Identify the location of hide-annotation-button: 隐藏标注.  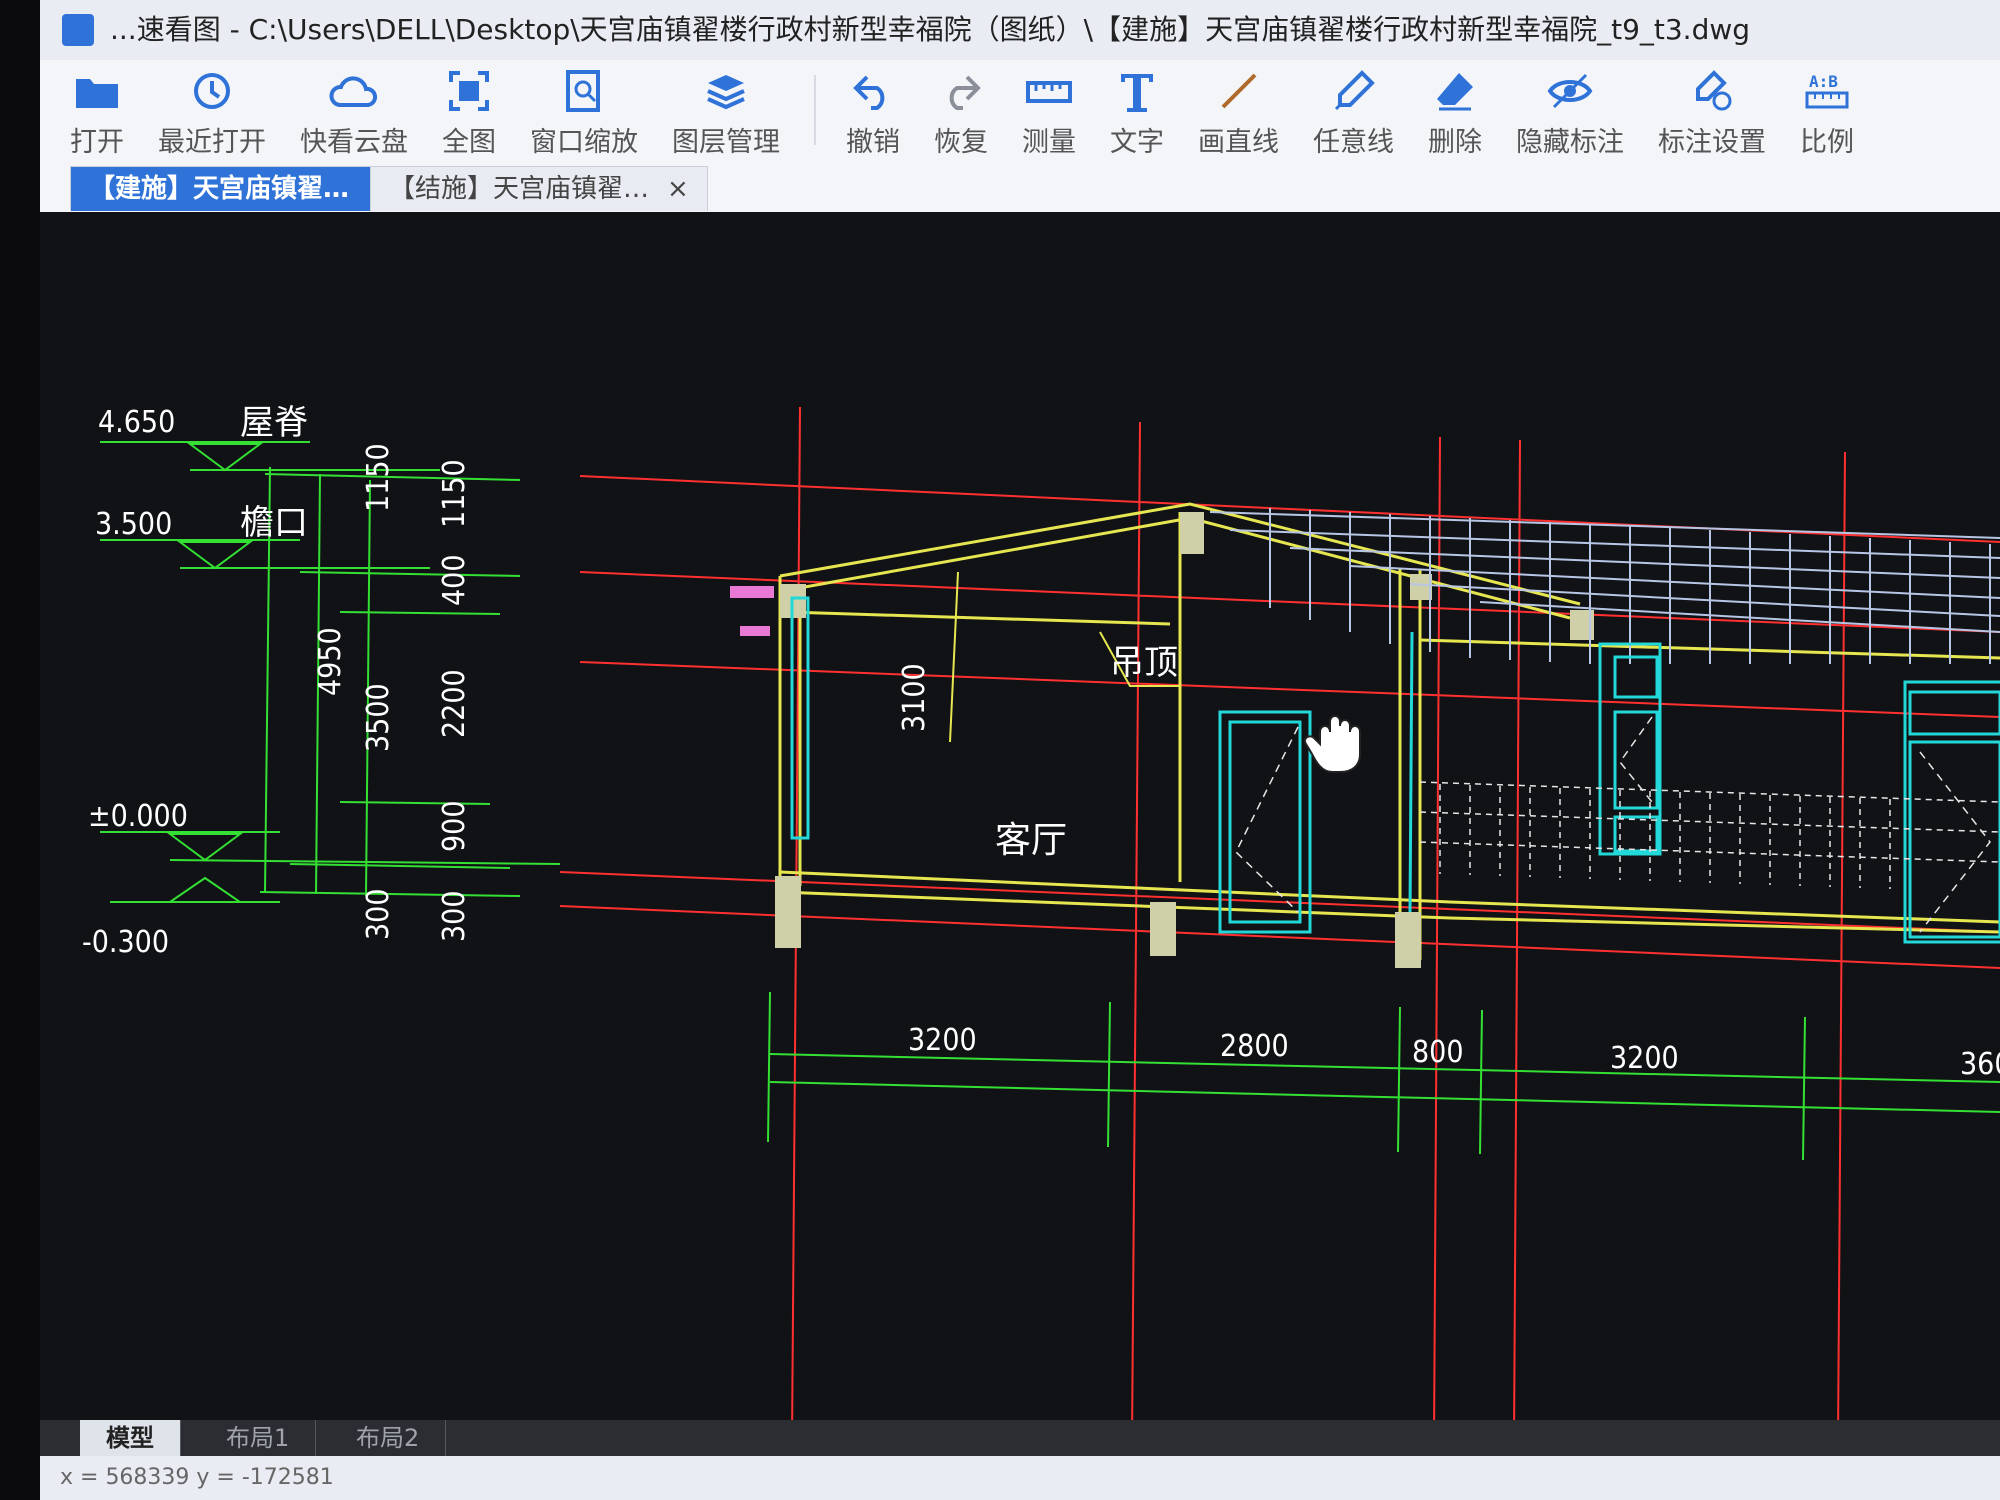
(1570, 109).